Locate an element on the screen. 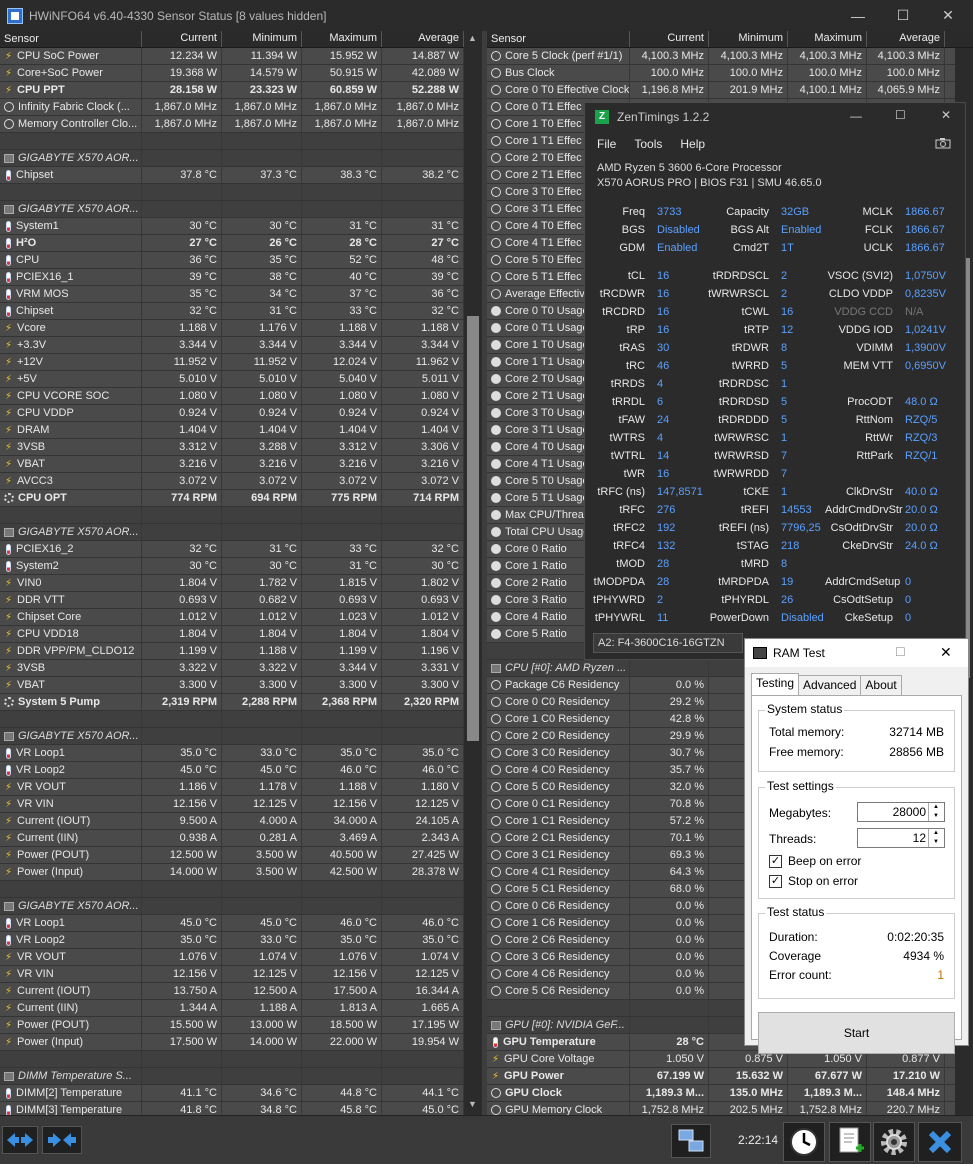  sensor-row: ⚡ +5V 5.010 V 5.010 V 5.040 V 5.011 V is located at coordinates (232, 379).